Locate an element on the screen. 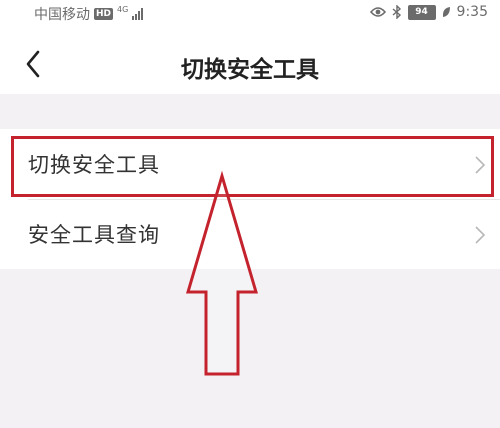  nav-bar: 切换安全工具 is located at coordinates (250, 64).